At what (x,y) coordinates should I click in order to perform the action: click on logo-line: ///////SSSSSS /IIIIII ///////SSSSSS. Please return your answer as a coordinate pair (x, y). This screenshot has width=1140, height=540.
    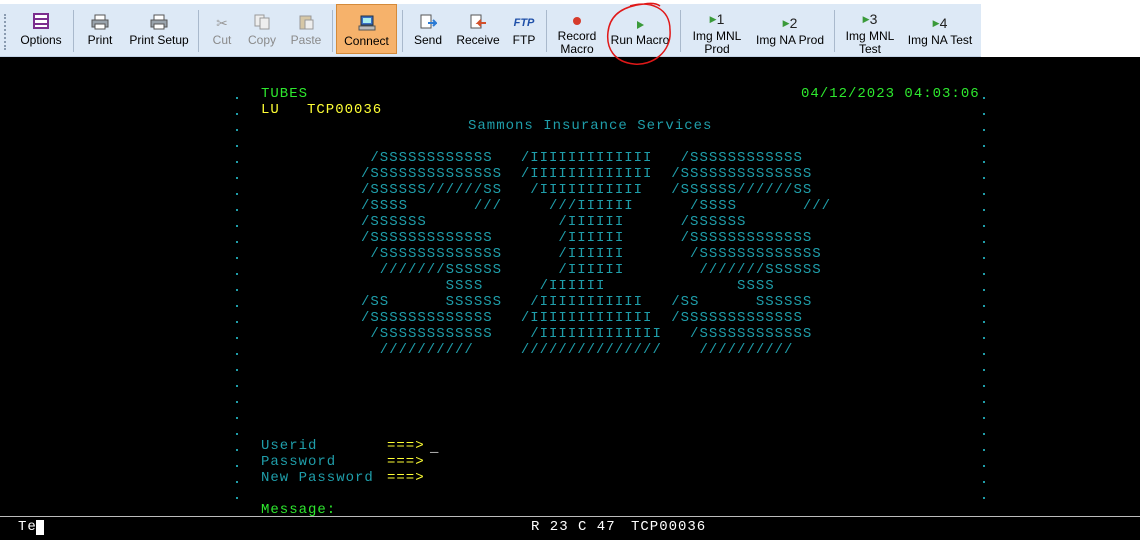
    Looking at the image, I should click on (591, 270).